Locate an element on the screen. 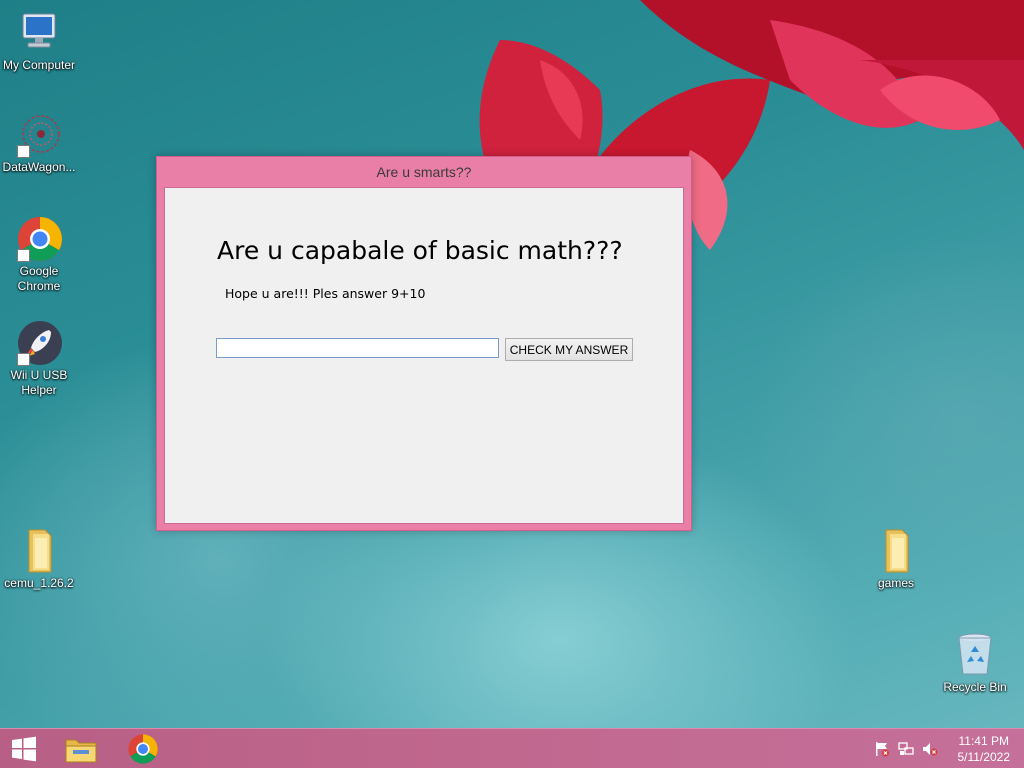 The image size is (1024, 768). start-button is located at coordinates (24, 748).